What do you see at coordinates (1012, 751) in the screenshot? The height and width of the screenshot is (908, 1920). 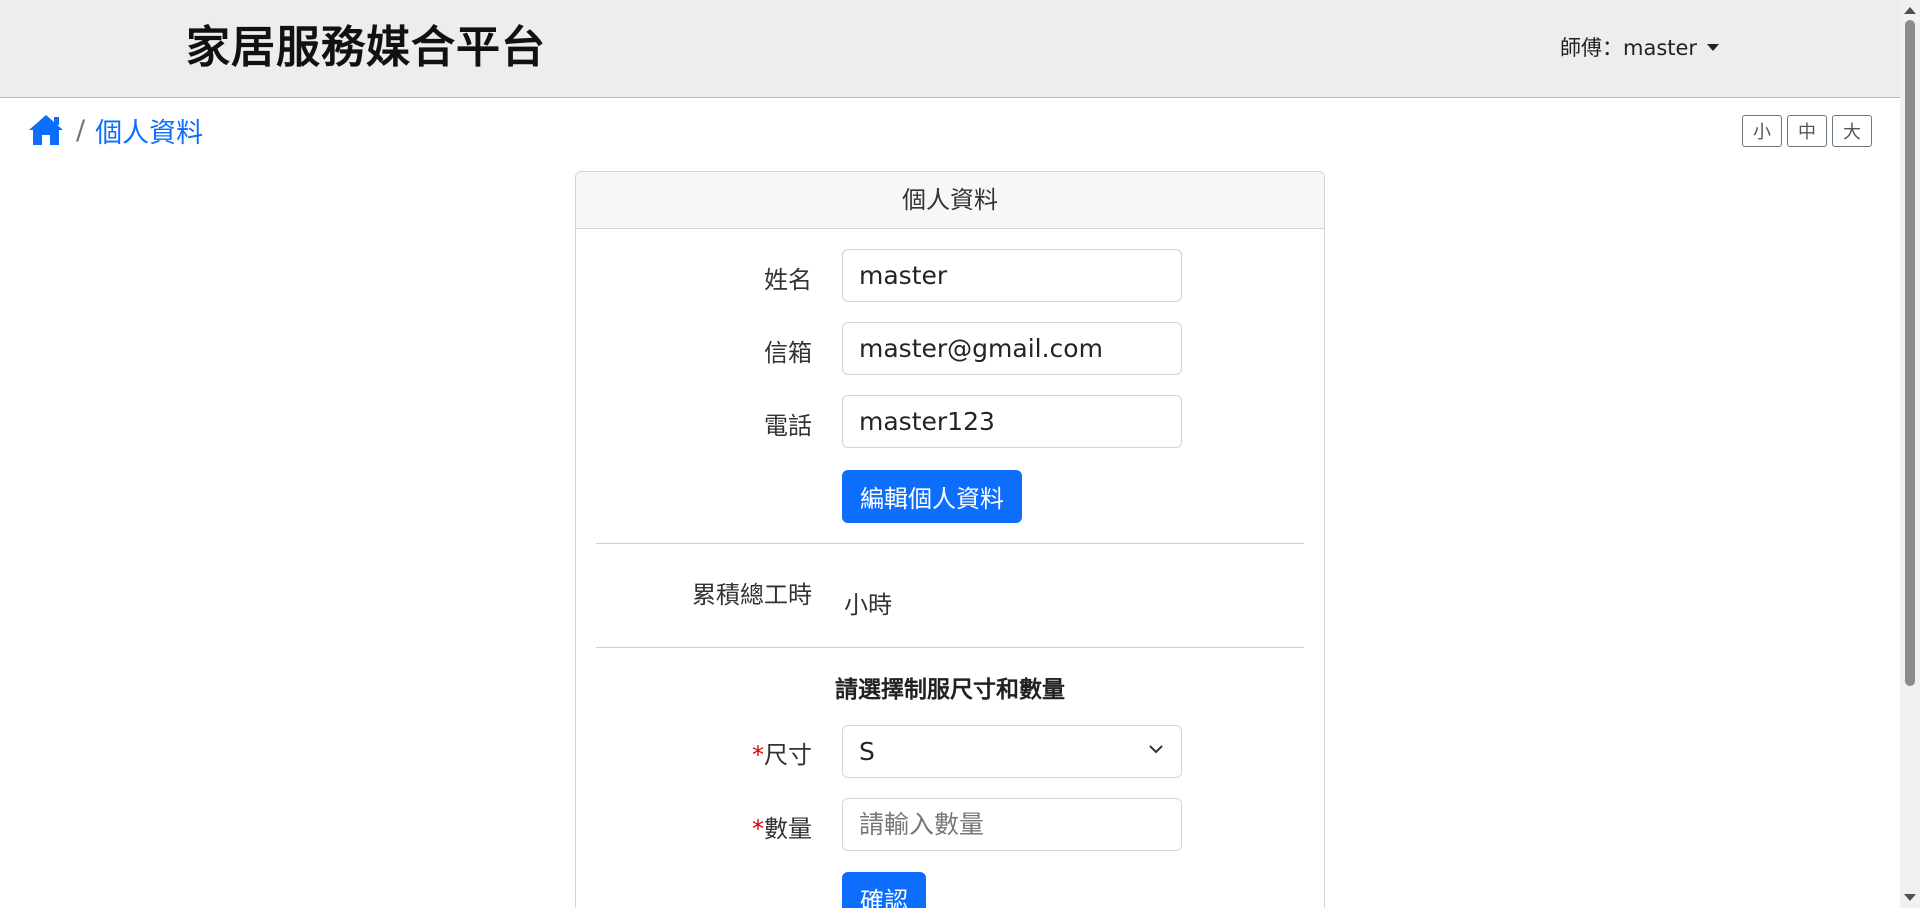 I see `size-select: S` at bounding box center [1012, 751].